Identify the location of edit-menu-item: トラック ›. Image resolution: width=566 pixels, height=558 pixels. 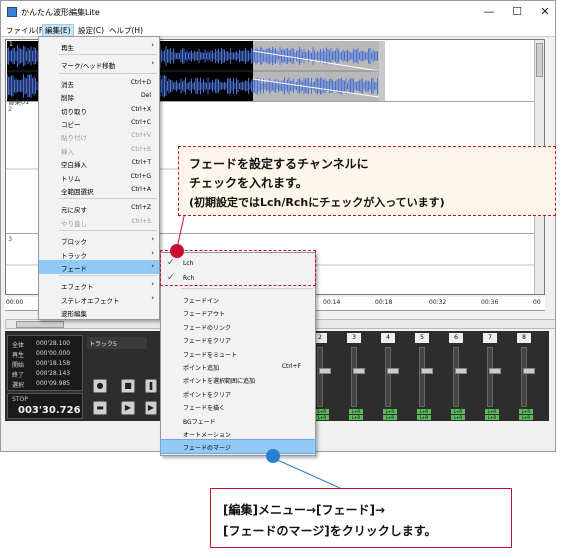
(99, 254).